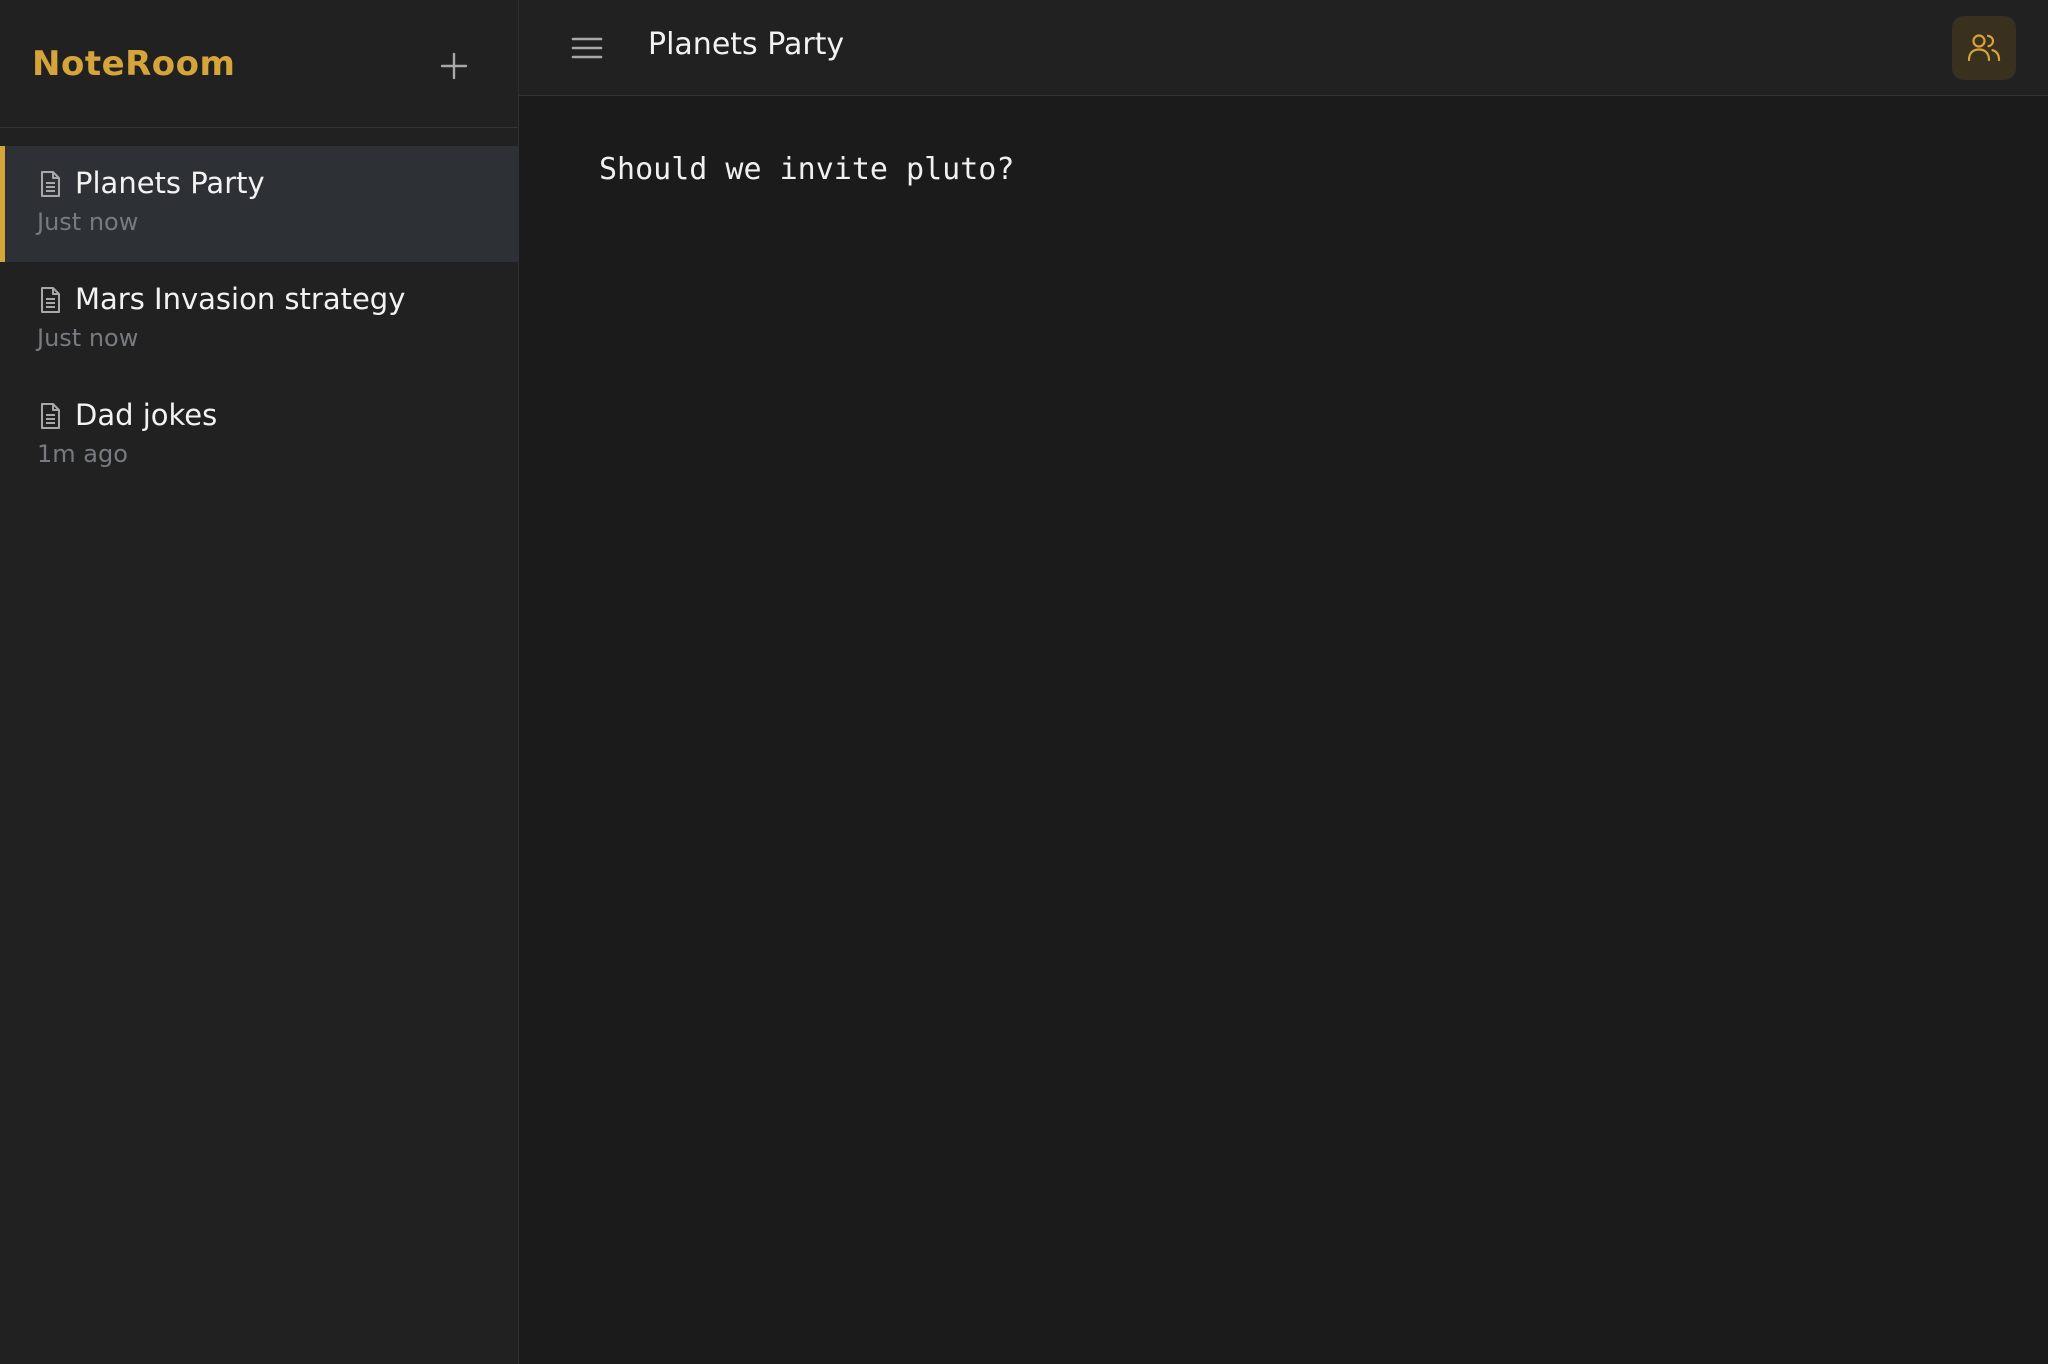  Describe the element at coordinates (240, 299) in the screenshot. I see `note-title: Mars Invasion strategy` at that location.